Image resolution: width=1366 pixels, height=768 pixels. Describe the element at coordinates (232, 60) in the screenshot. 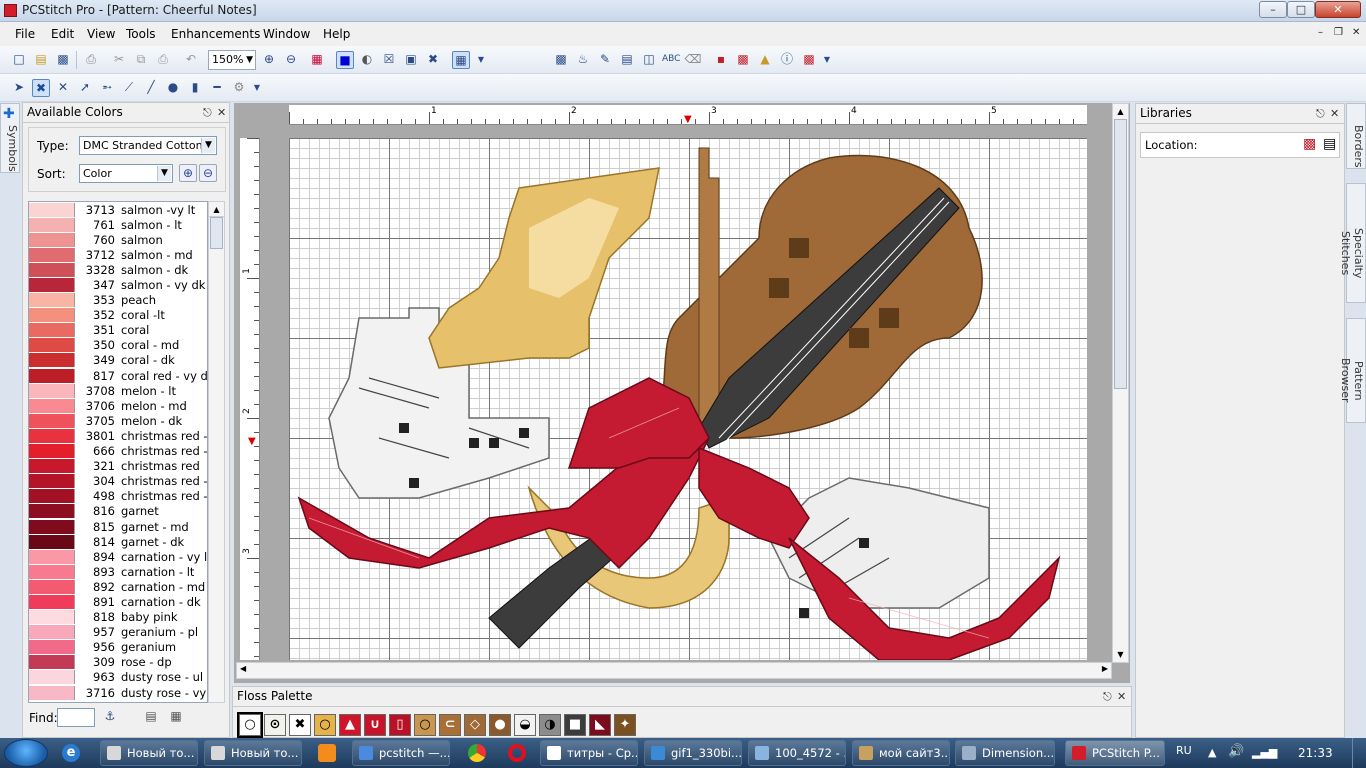

I see `zoom-select: 150% ▼` at that location.